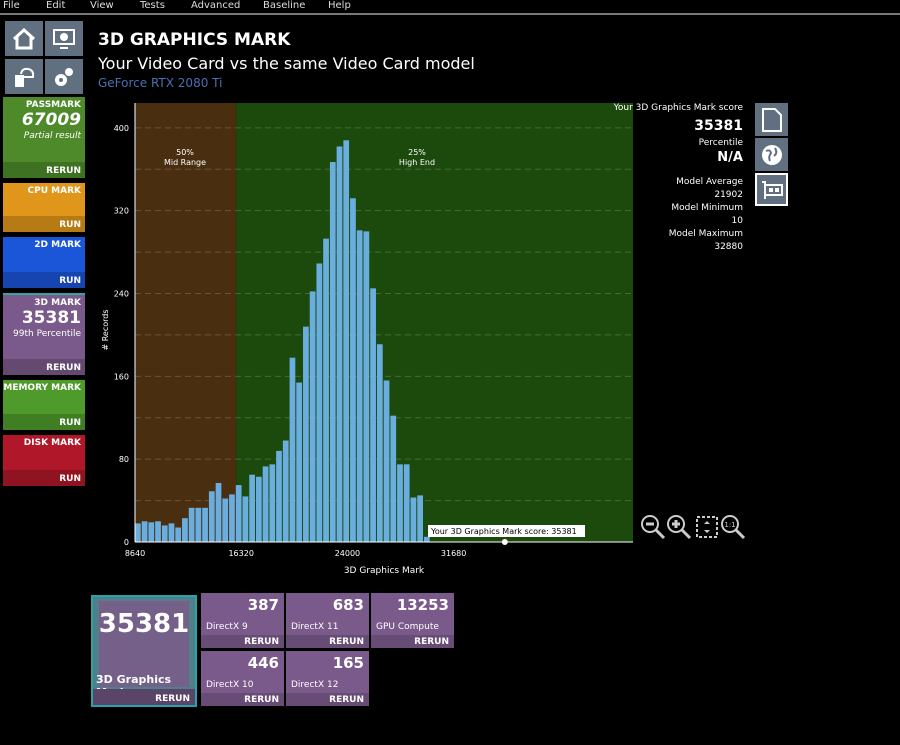 The image size is (900, 745). I want to click on settings-button, so click(64, 76).